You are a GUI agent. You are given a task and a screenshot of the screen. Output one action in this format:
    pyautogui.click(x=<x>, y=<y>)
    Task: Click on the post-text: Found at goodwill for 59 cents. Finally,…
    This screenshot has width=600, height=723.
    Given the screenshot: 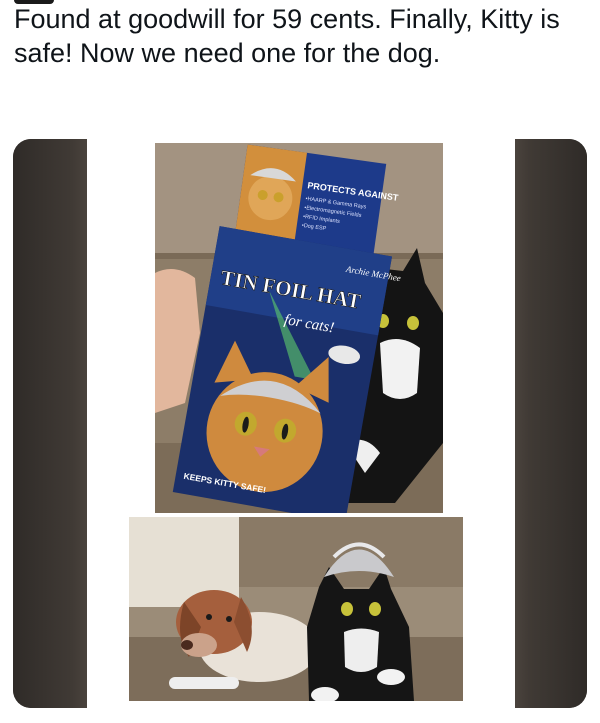 What is the action you would take?
    pyautogui.click(x=287, y=36)
    